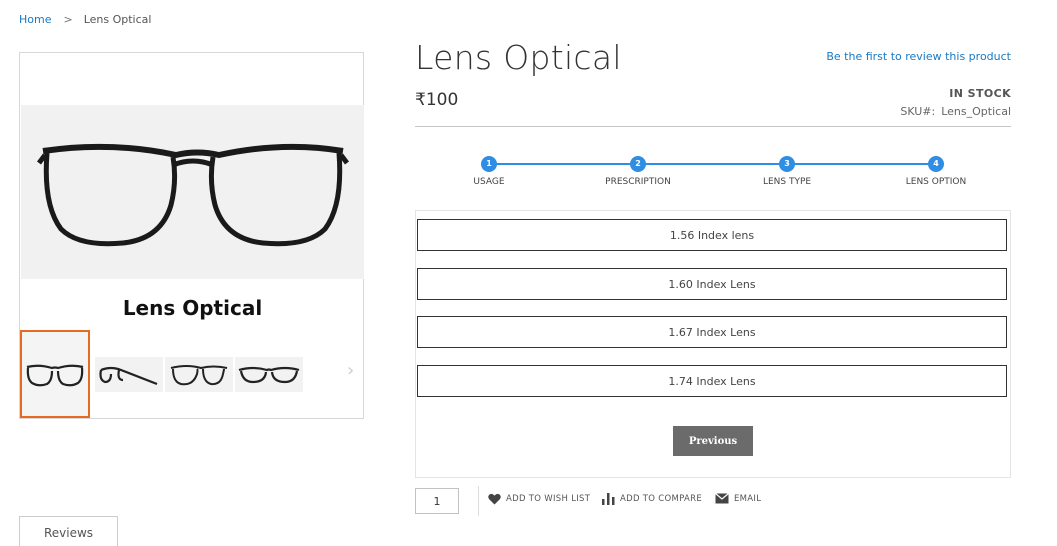  What do you see at coordinates (117, 19) in the screenshot?
I see `breadcrumb-current: Lens Optical` at bounding box center [117, 19].